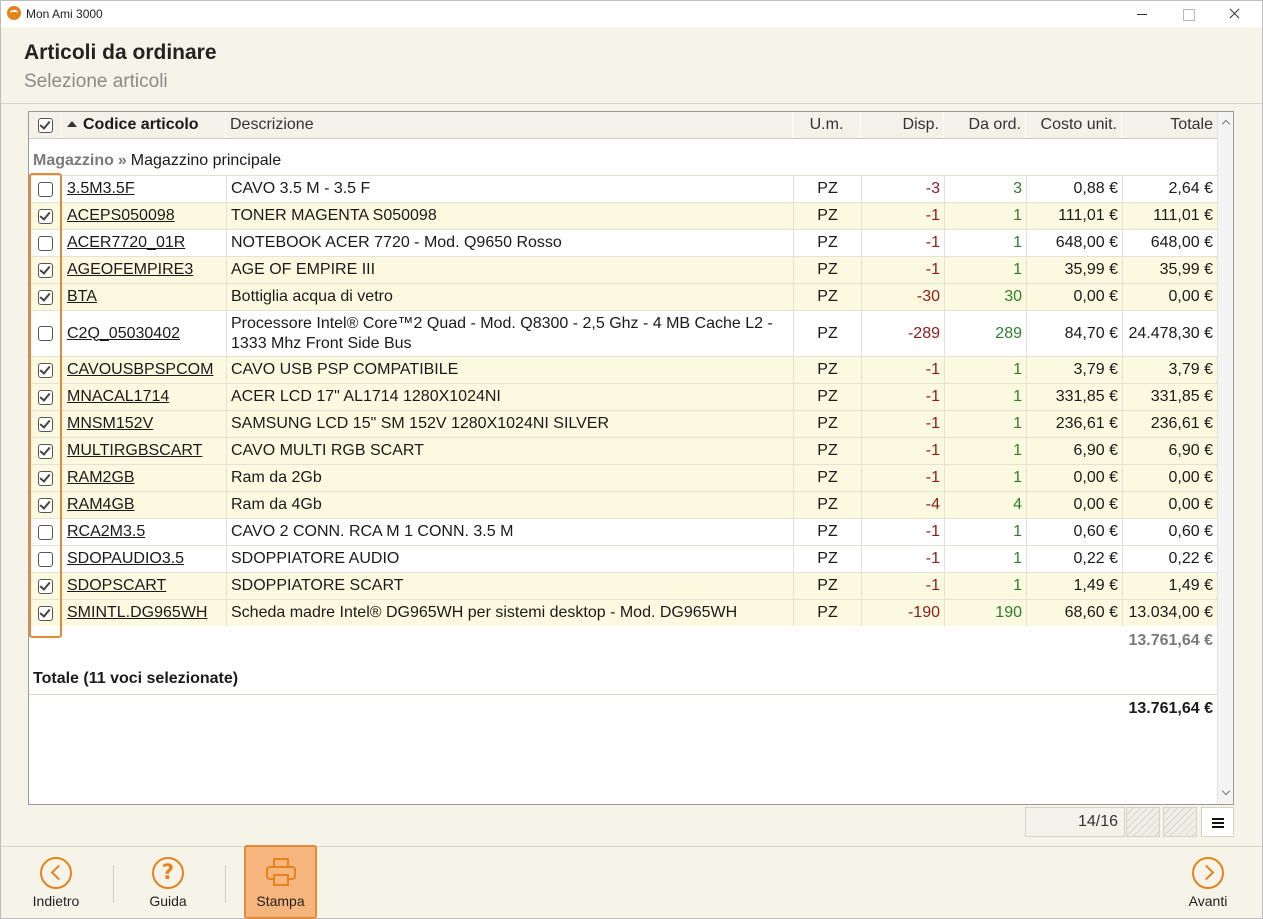  I want to click on cell-code: BTA, so click(144, 297).